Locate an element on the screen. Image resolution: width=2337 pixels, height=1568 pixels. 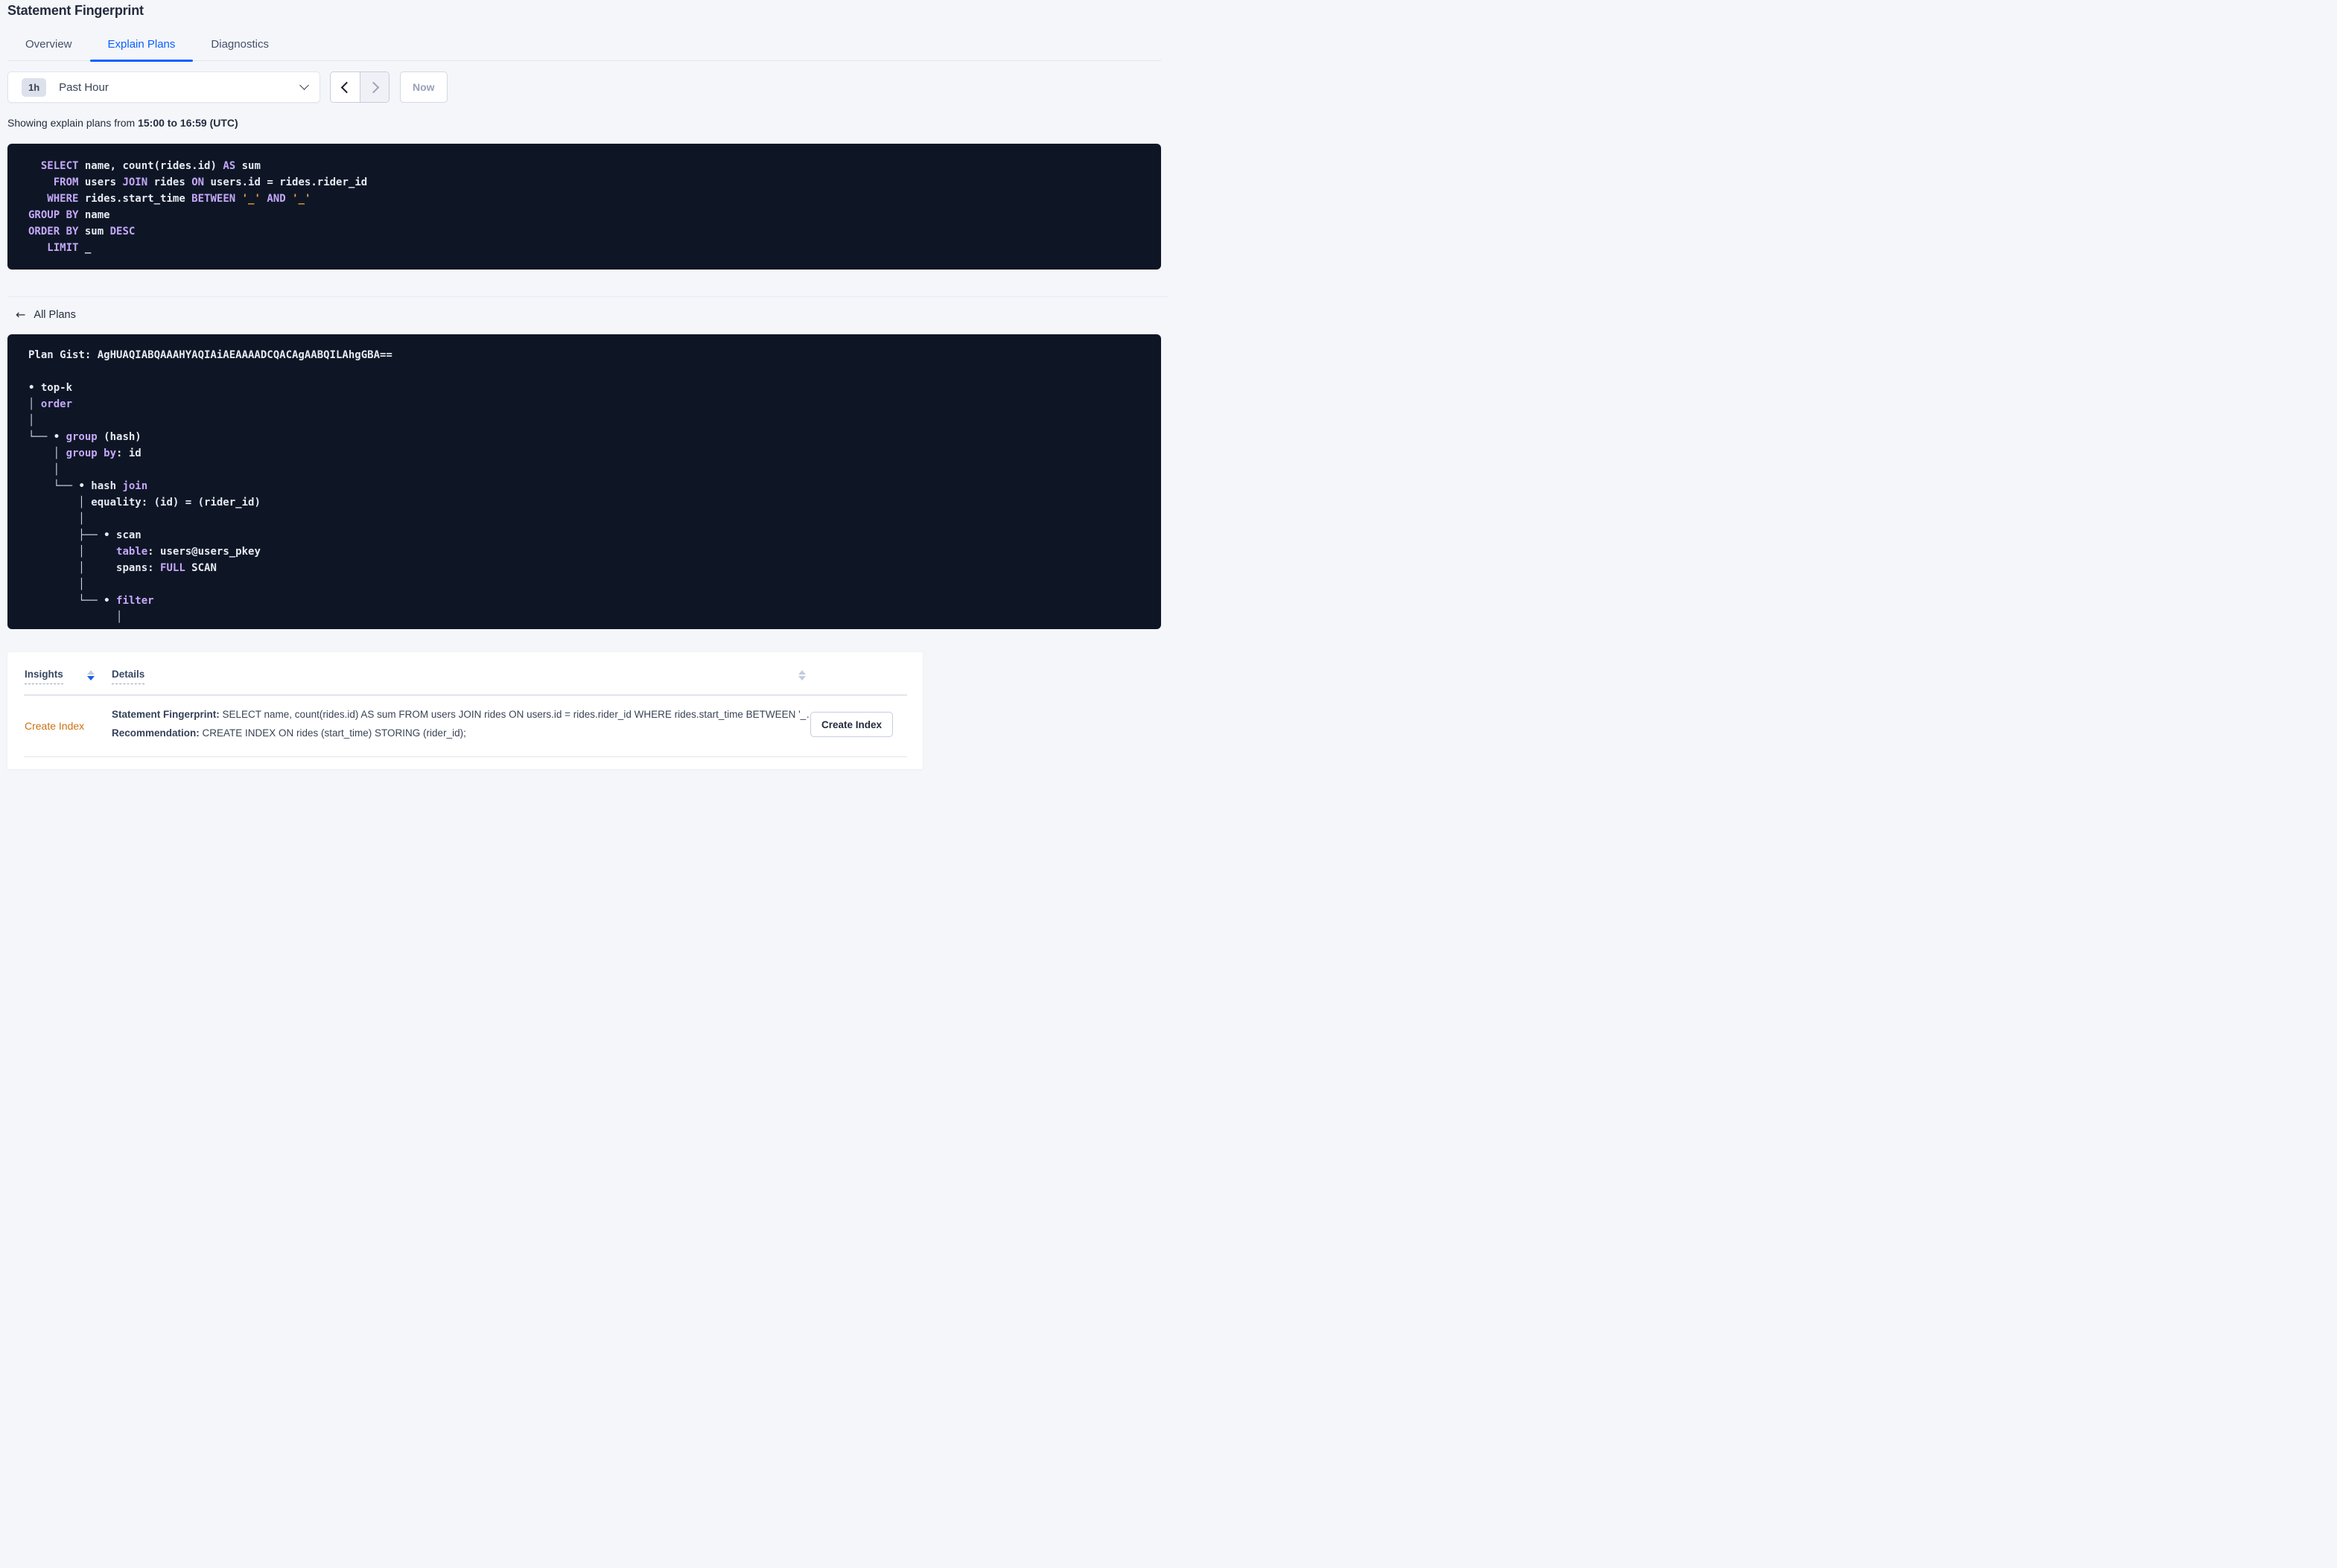
recommendation-label: Recommendation: is located at coordinates (156, 733).